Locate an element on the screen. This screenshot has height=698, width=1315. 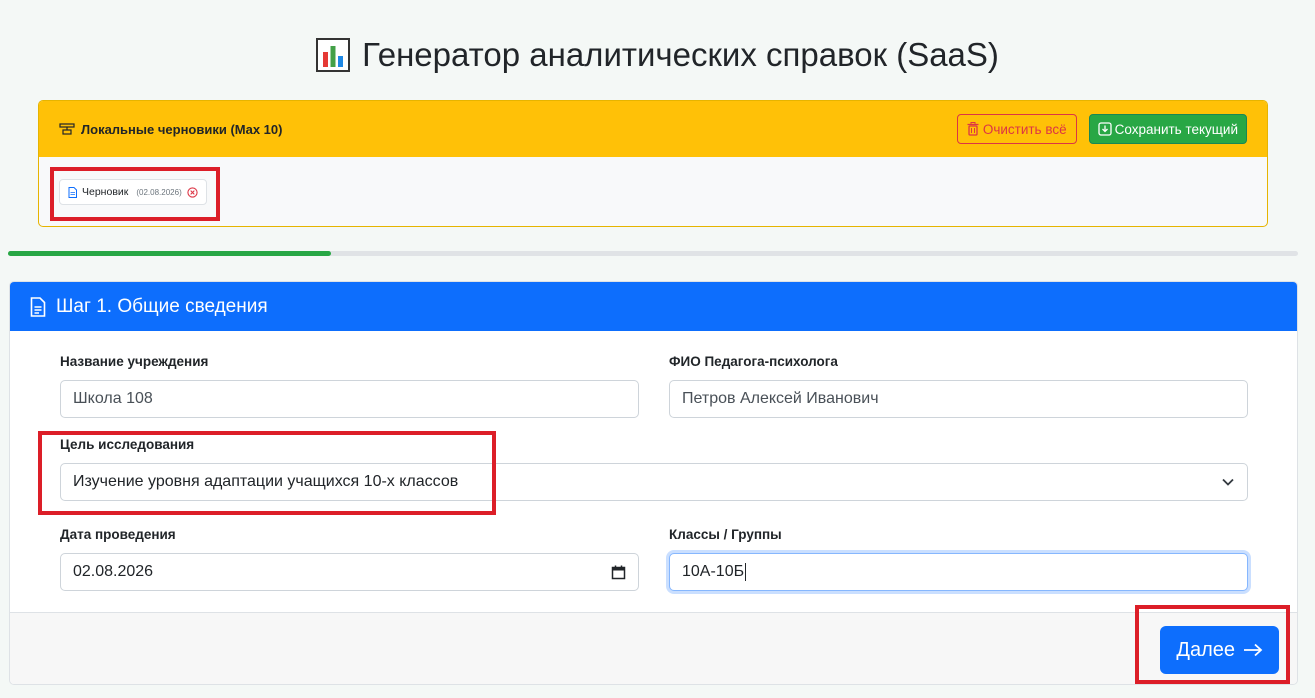
progress-fill is located at coordinates (169, 253).